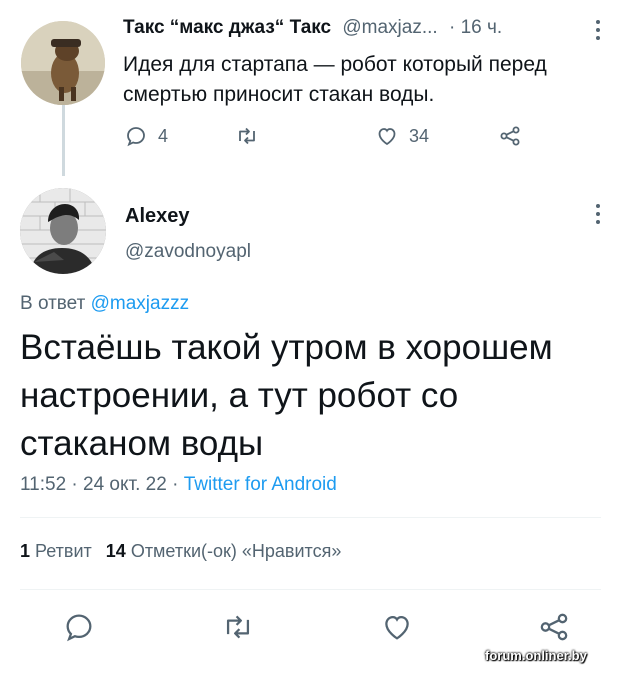  What do you see at coordinates (236, 551) in the screenshot?
I see `like-label: Отметки(-ок) «Нравится»` at bounding box center [236, 551].